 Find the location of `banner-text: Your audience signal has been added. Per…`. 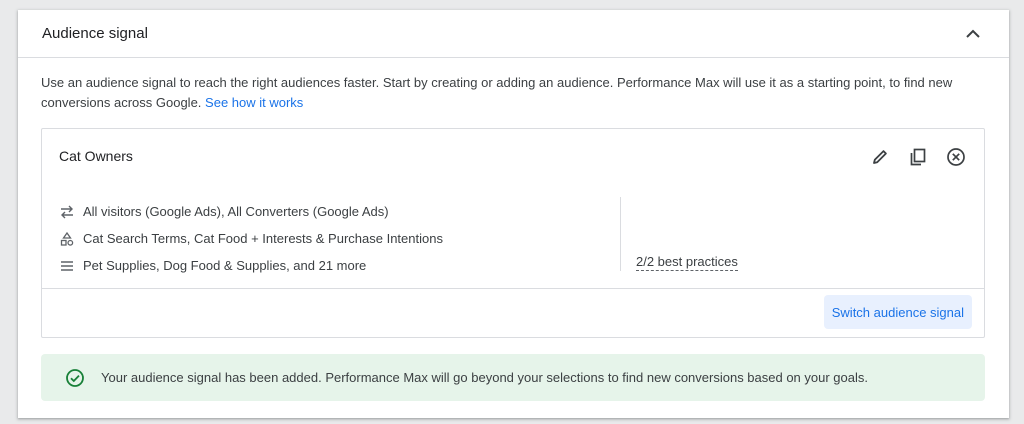

banner-text: Your audience signal has been added. Per… is located at coordinates (484, 377).